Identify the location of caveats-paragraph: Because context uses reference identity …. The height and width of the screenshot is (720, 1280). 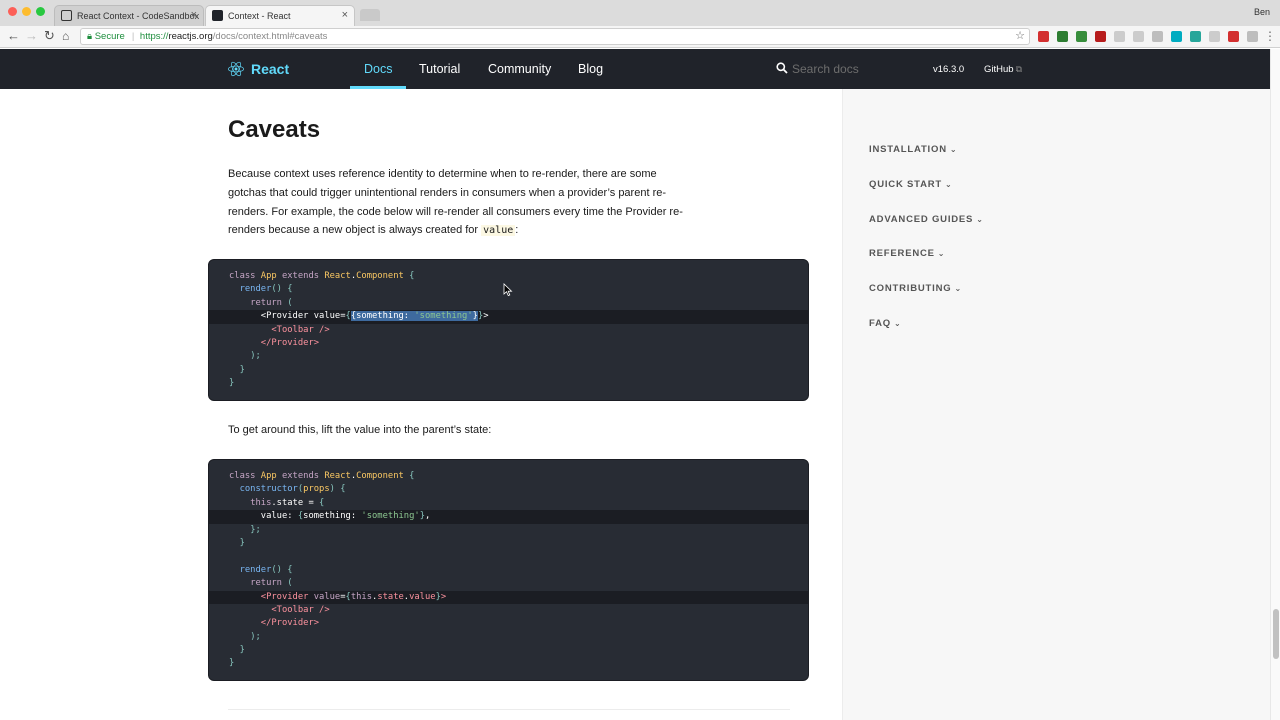
(470, 203).